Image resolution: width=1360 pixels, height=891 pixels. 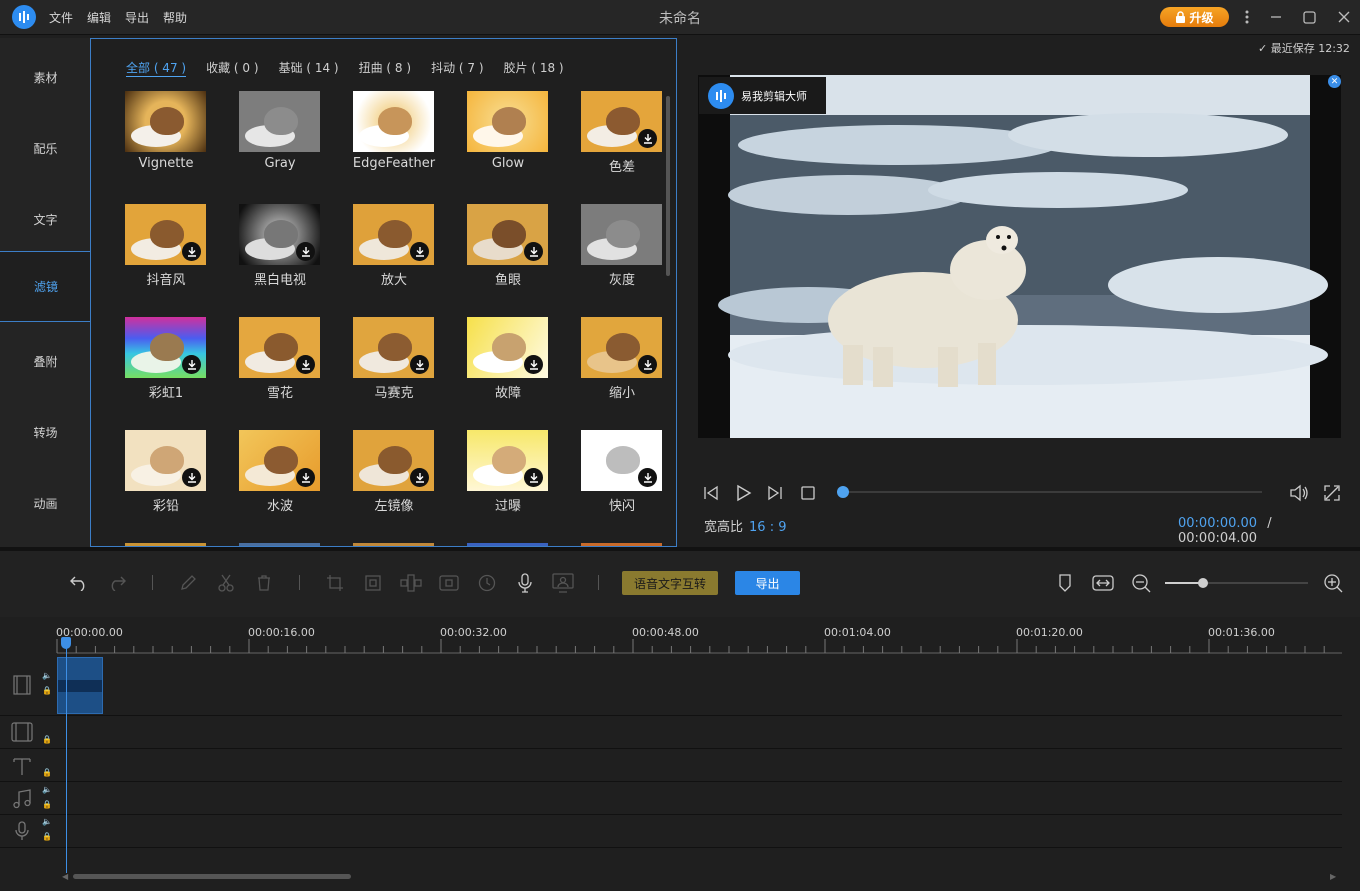 What do you see at coordinates (166, 362) in the screenshot?
I see `filter-item: 彩虹1` at bounding box center [166, 362].